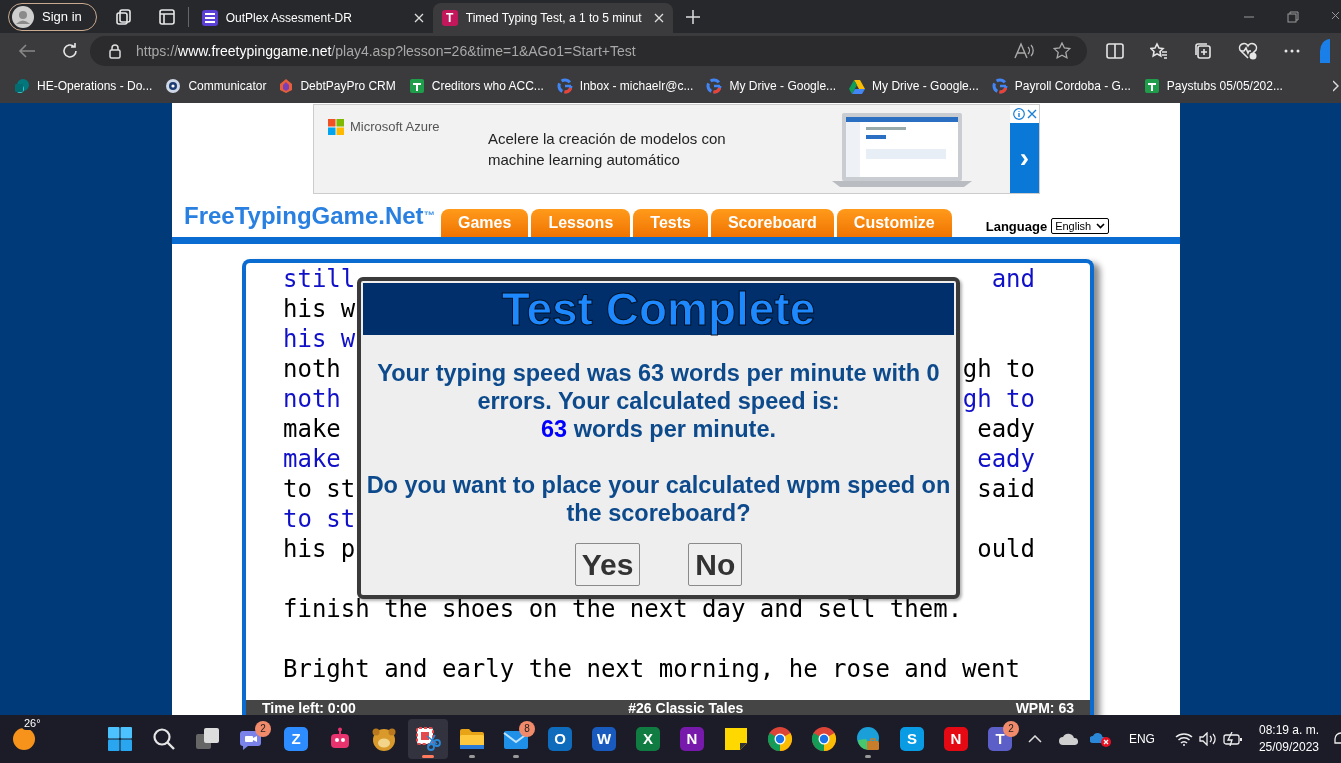 The height and width of the screenshot is (763, 1341). I want to click on task-view-icon, so click(208, 739).